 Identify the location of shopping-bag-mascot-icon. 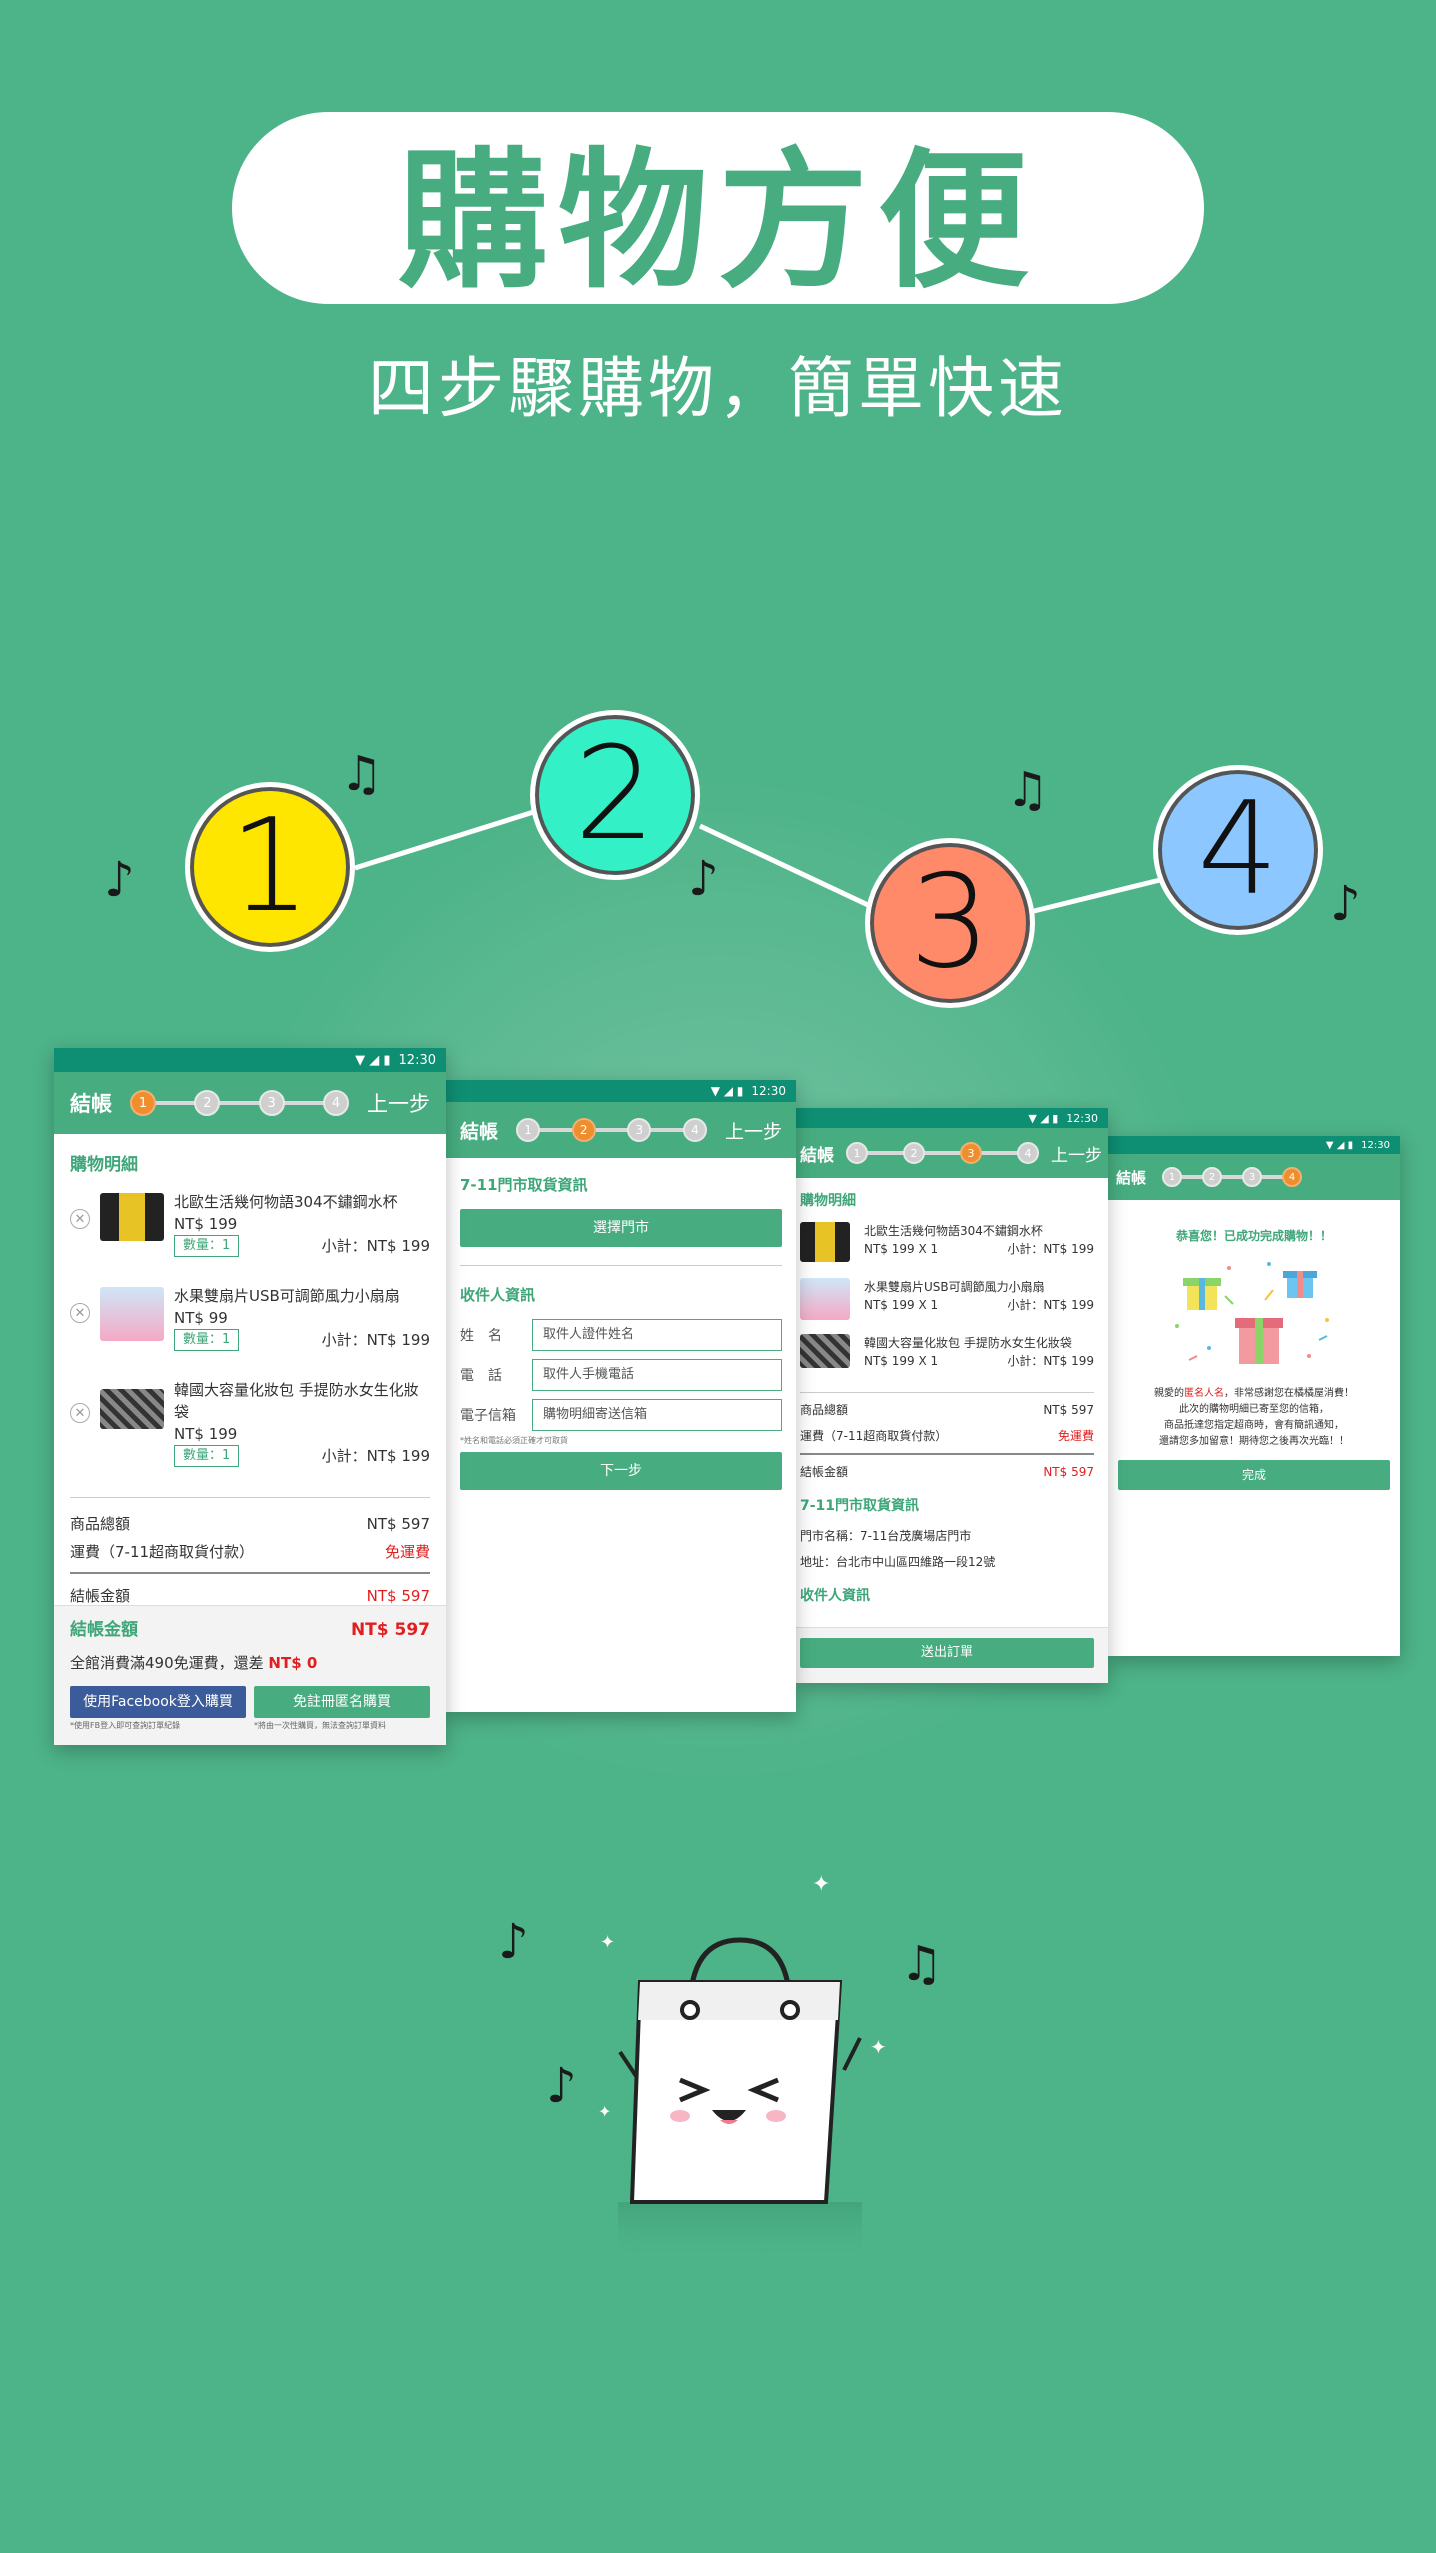
(740, 2099).